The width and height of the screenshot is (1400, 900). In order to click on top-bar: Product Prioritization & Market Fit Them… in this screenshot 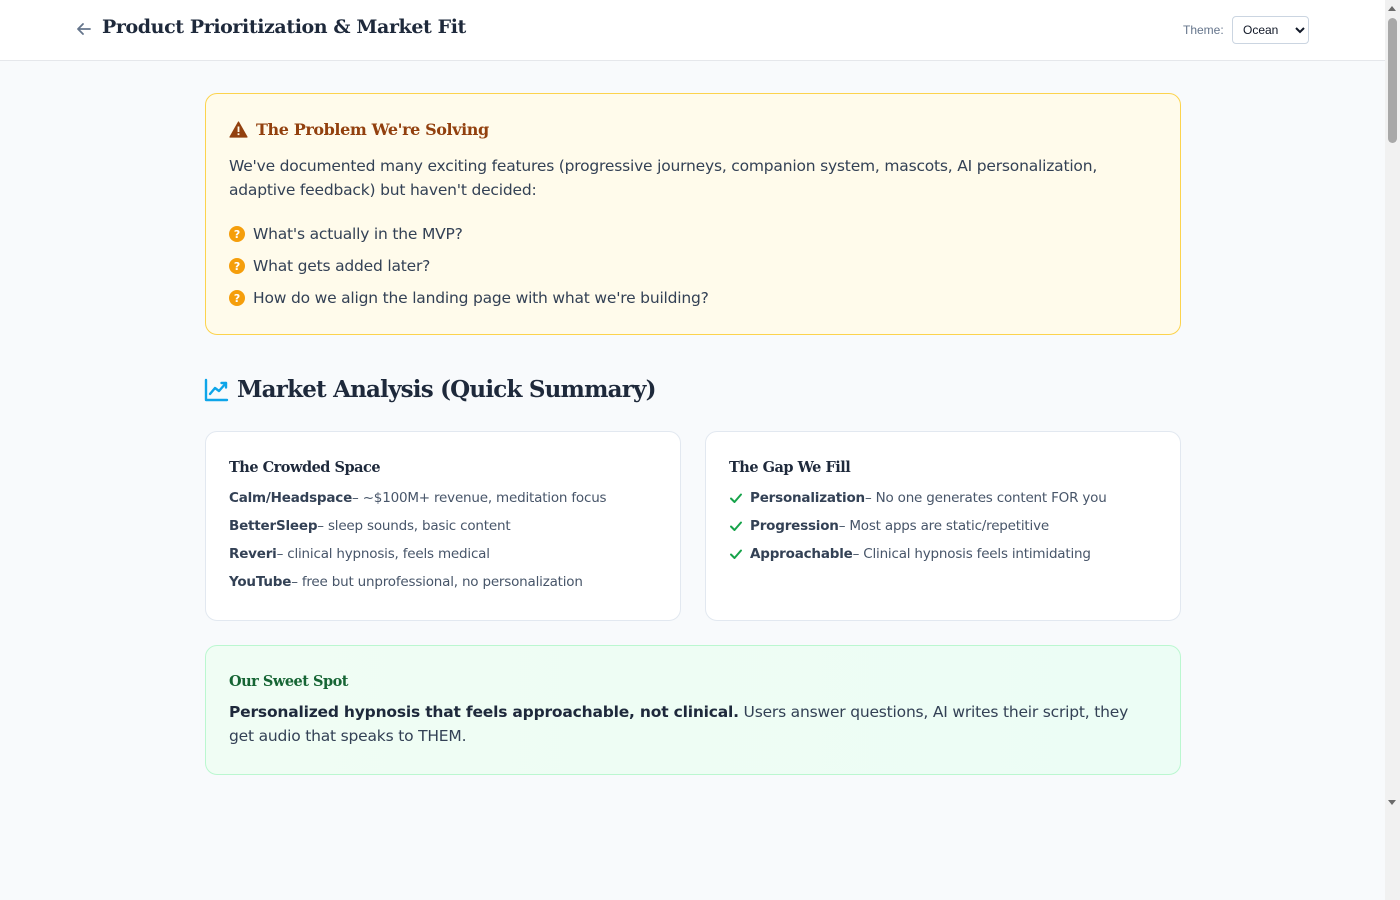, I will do `click(692, 30)`.